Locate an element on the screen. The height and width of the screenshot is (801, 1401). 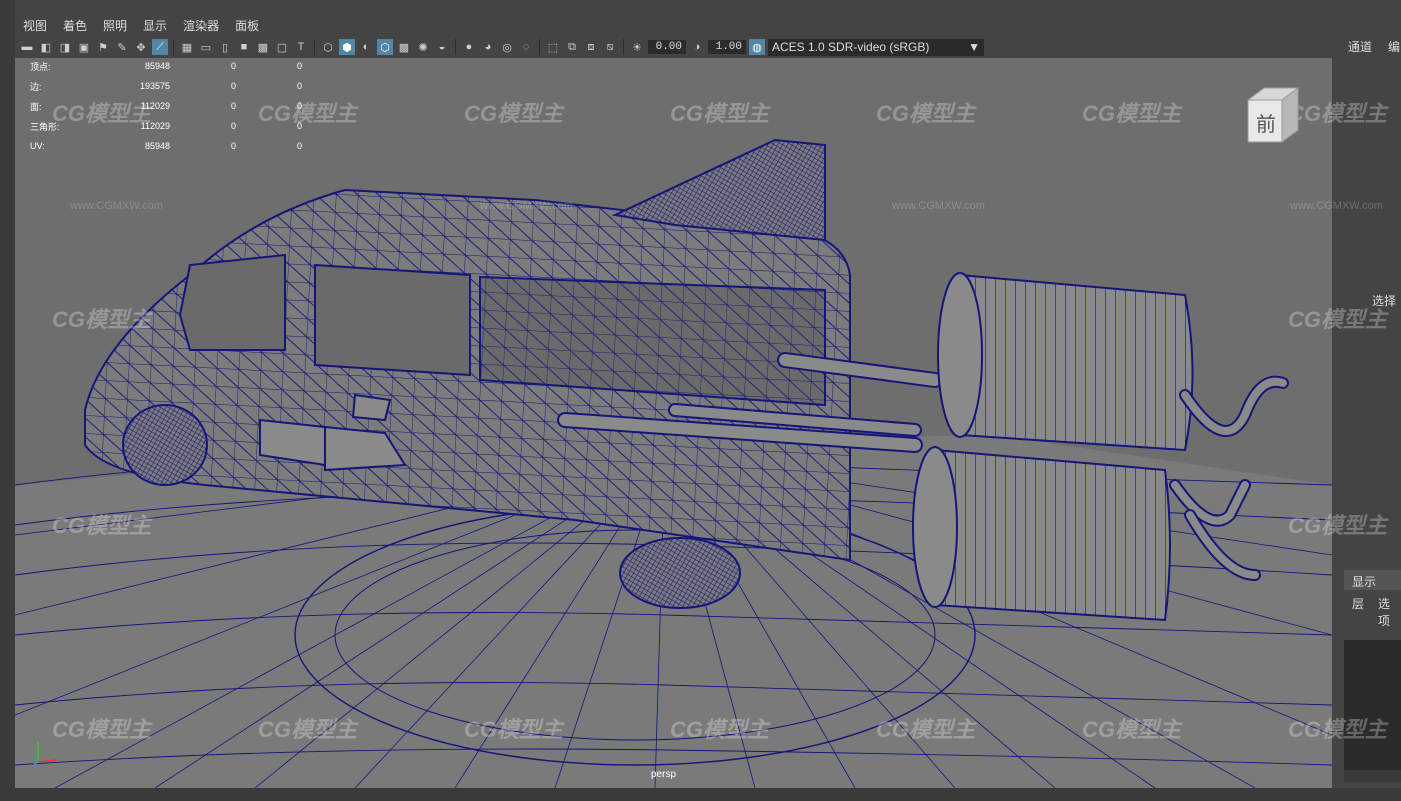
color-management-icon: ◍ is located at coordinates (757, 47).